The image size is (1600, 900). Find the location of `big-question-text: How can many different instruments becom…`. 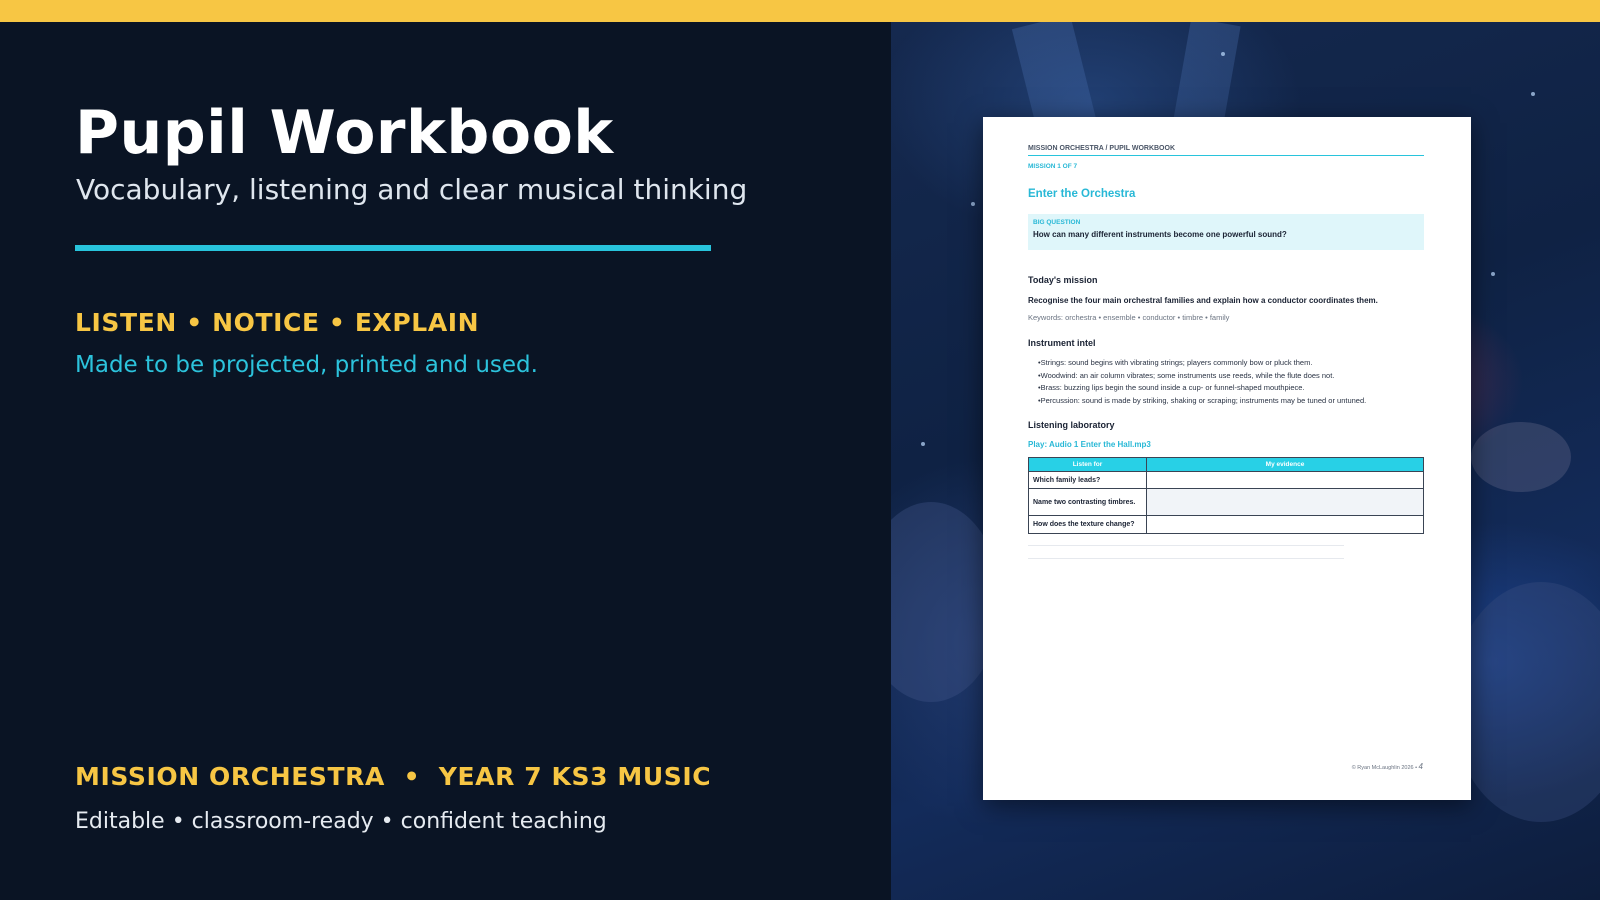

big-question-text: How can many different instruments becom… is located at coordinates (1160, 234).